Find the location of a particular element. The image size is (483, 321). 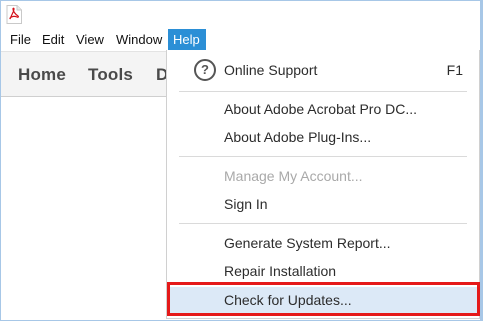

menu-window: Window is located at coordinates (139, 40).